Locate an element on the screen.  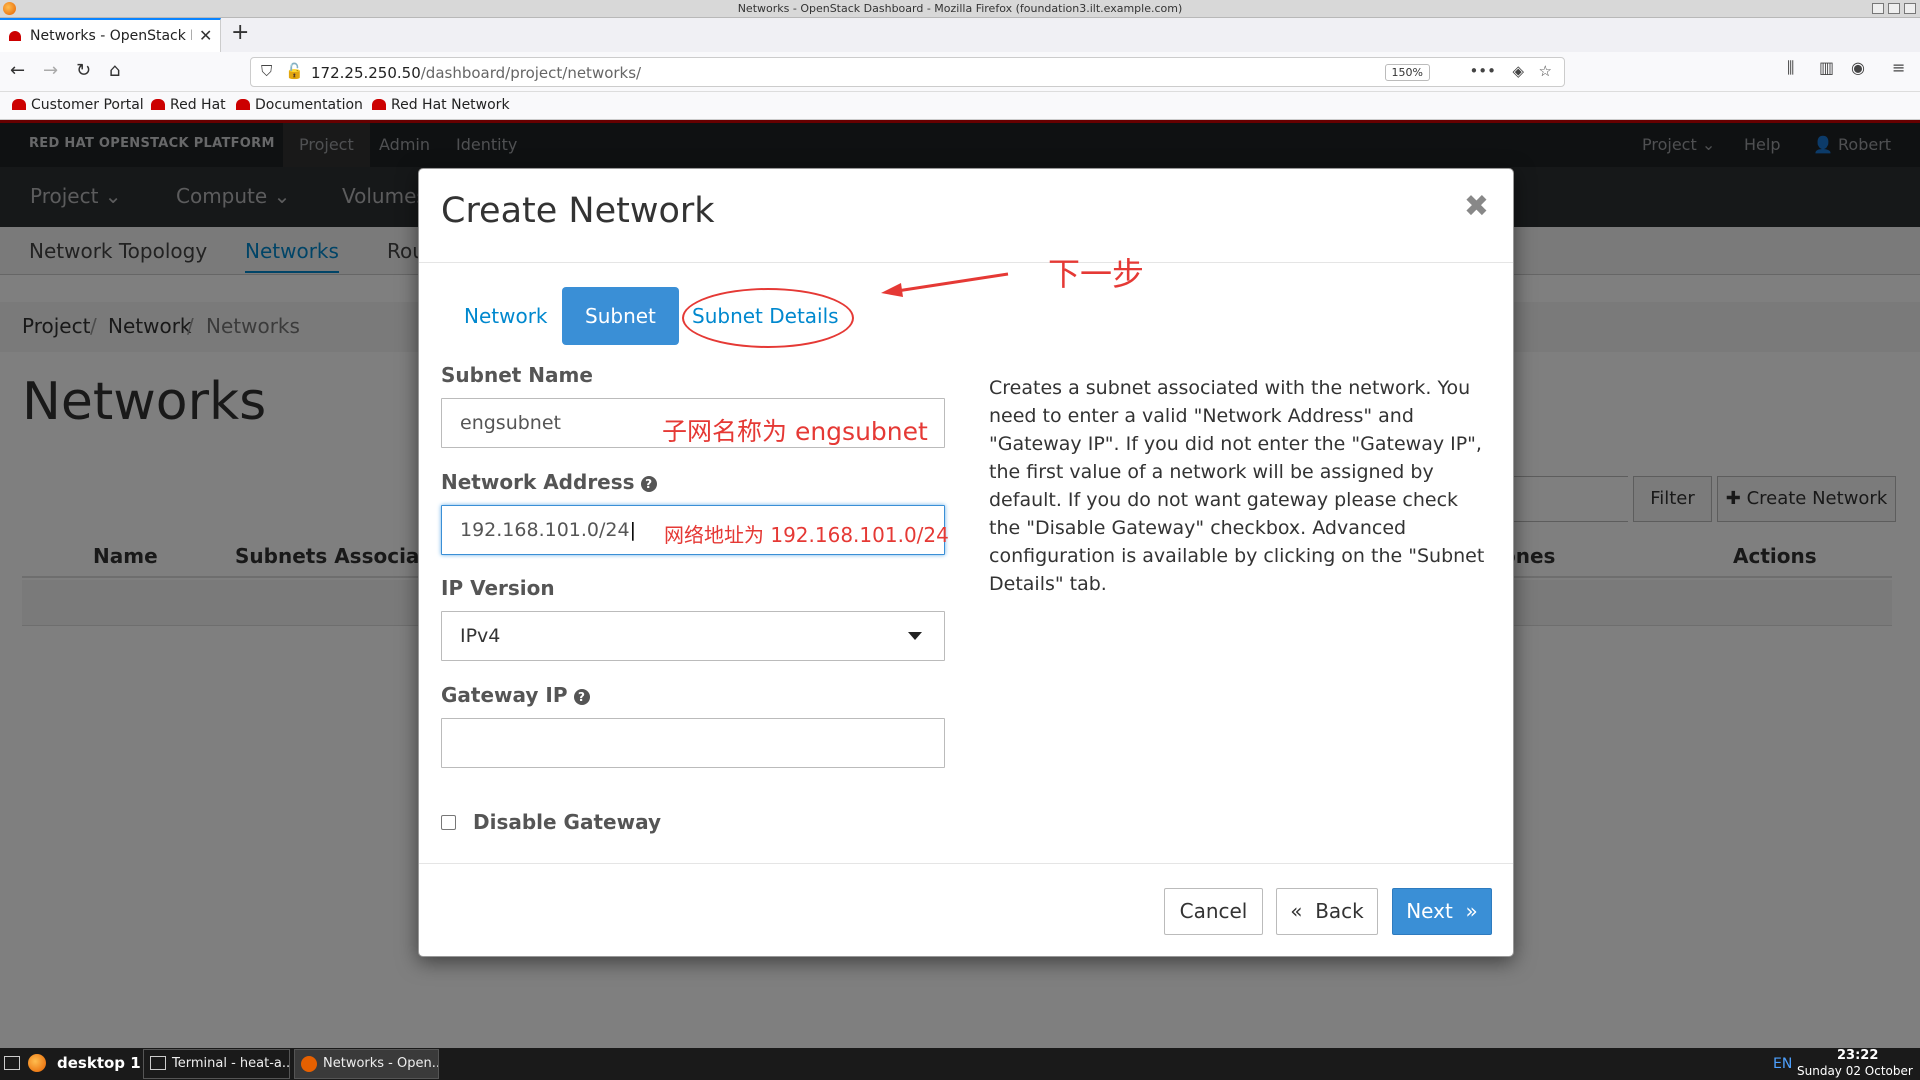
network-address-label: Network Address? is located at coordinates (549, 482).